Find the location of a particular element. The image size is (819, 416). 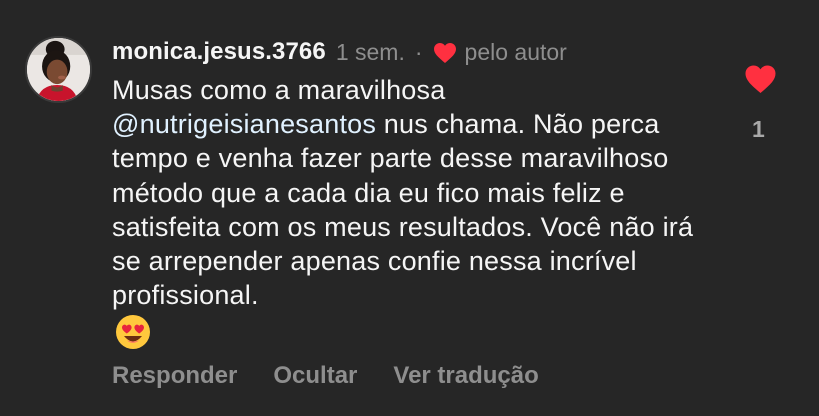

profile-photo is located at coordinates (58, 69).